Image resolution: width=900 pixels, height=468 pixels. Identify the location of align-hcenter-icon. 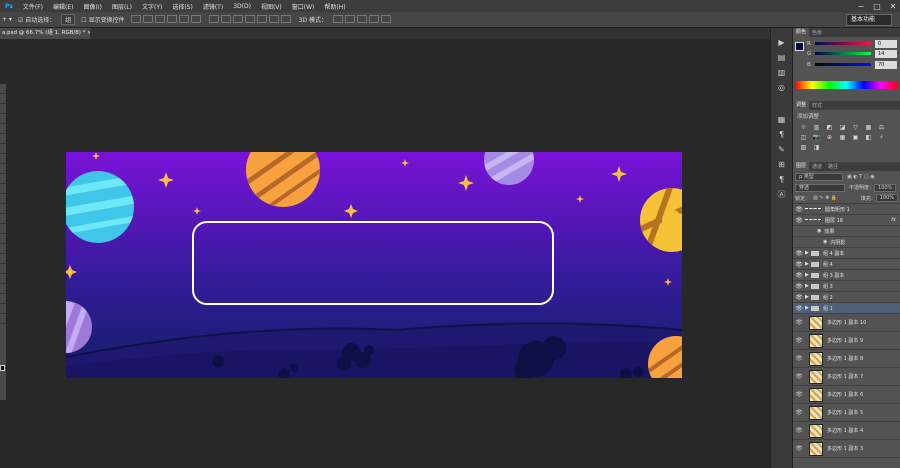
(183, 18).